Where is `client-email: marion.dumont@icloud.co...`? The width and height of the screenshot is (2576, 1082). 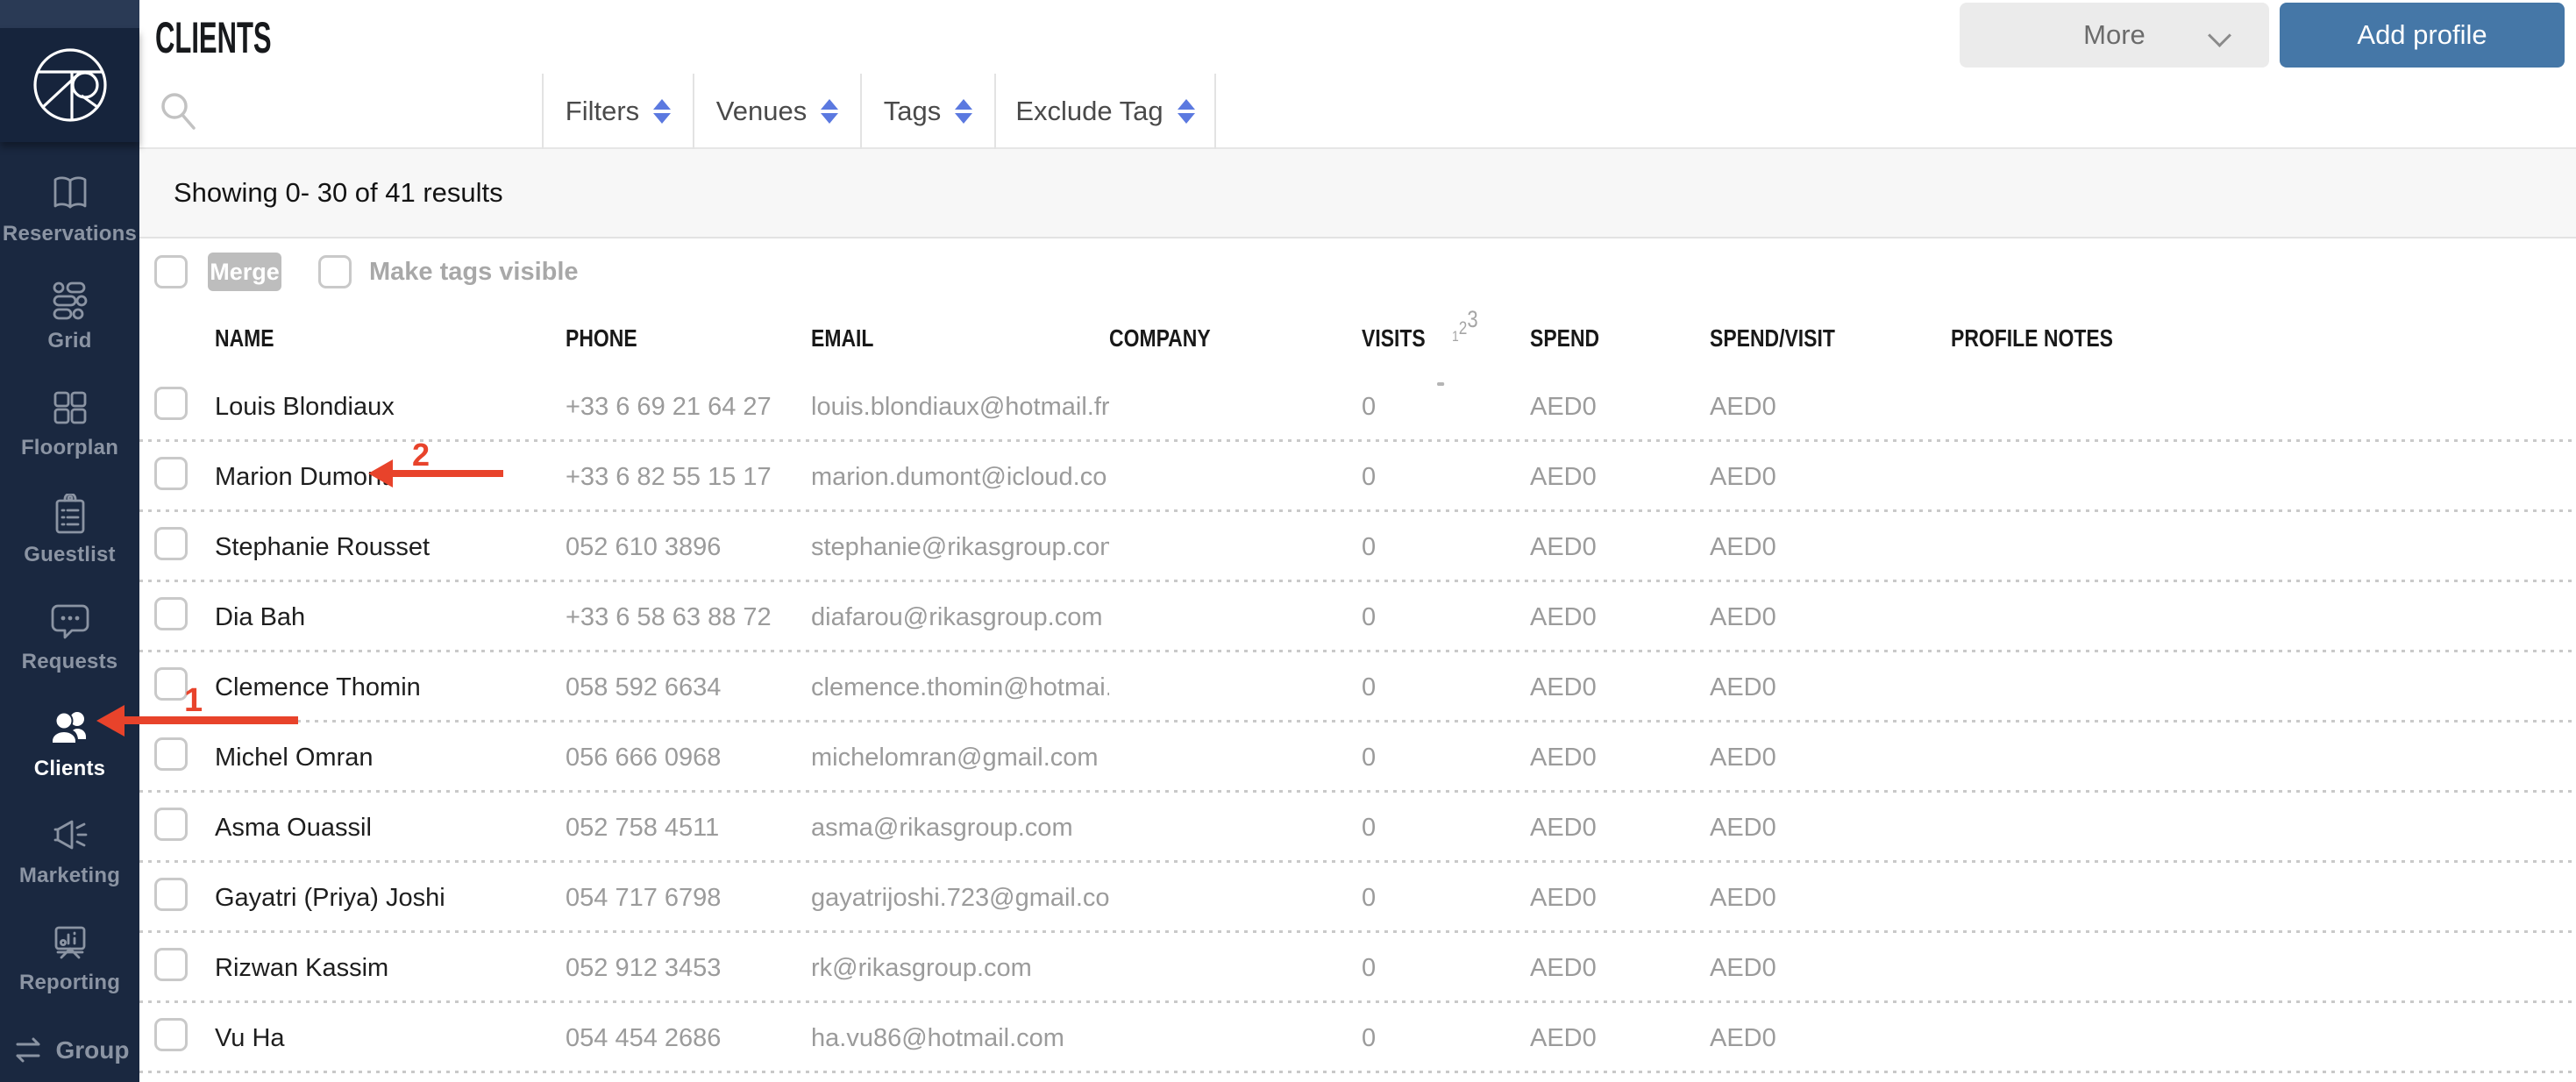 client-email: marion.dumont@icloud.co... is located at coordinates (960, 476).